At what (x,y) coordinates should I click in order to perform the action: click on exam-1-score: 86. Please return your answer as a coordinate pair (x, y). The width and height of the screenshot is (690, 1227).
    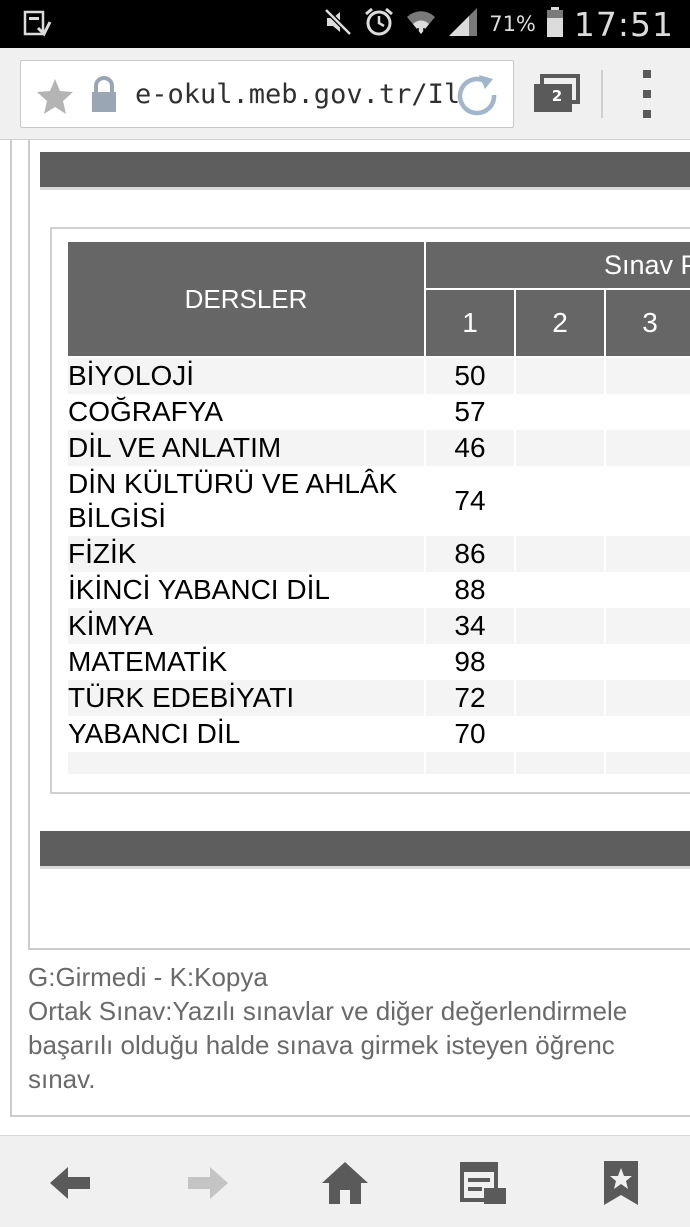
    Looking at the image, I should click on (470, 554).